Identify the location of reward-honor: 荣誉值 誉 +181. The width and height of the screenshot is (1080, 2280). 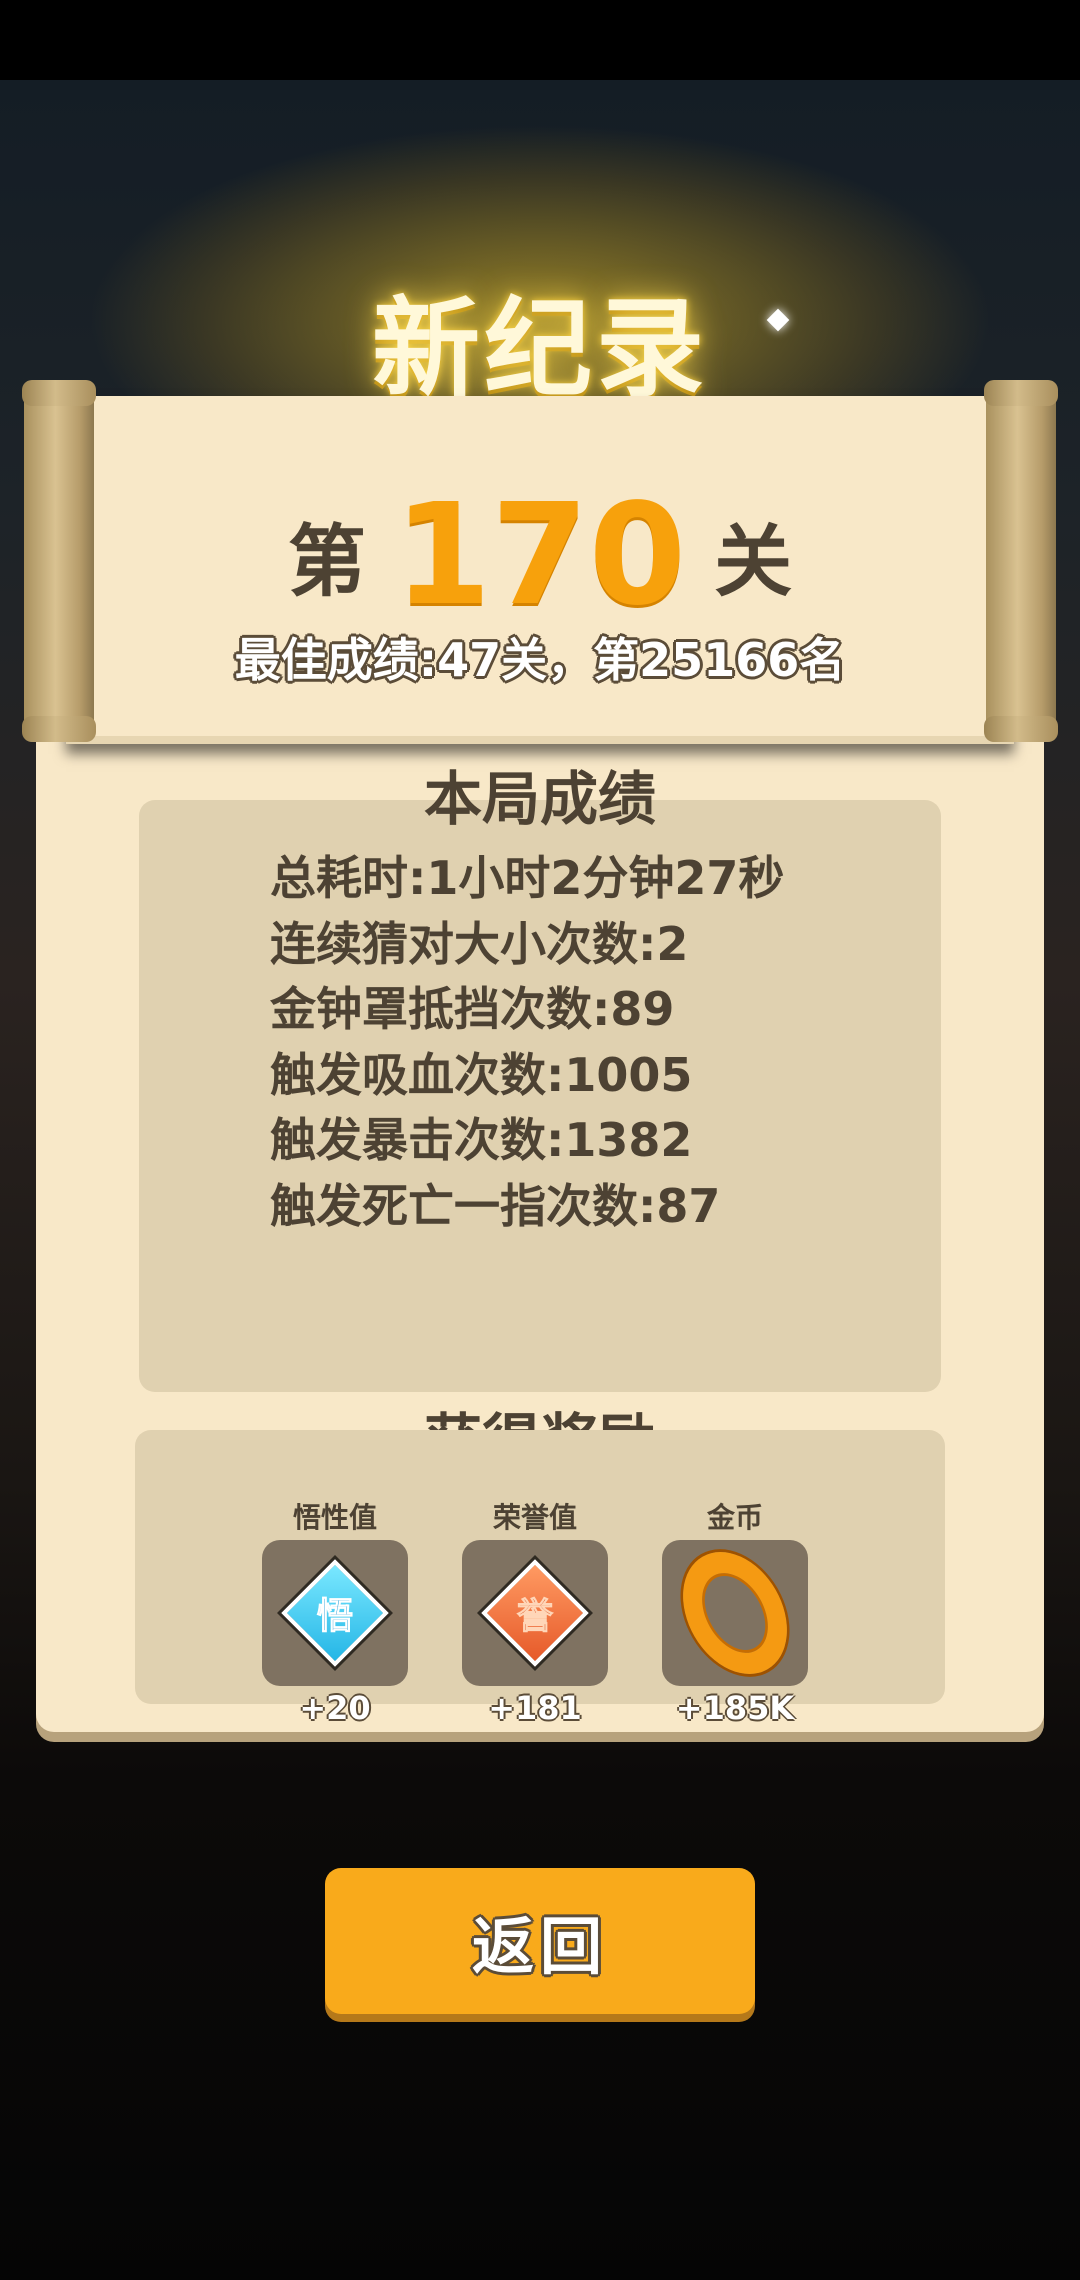
(535, 1613).